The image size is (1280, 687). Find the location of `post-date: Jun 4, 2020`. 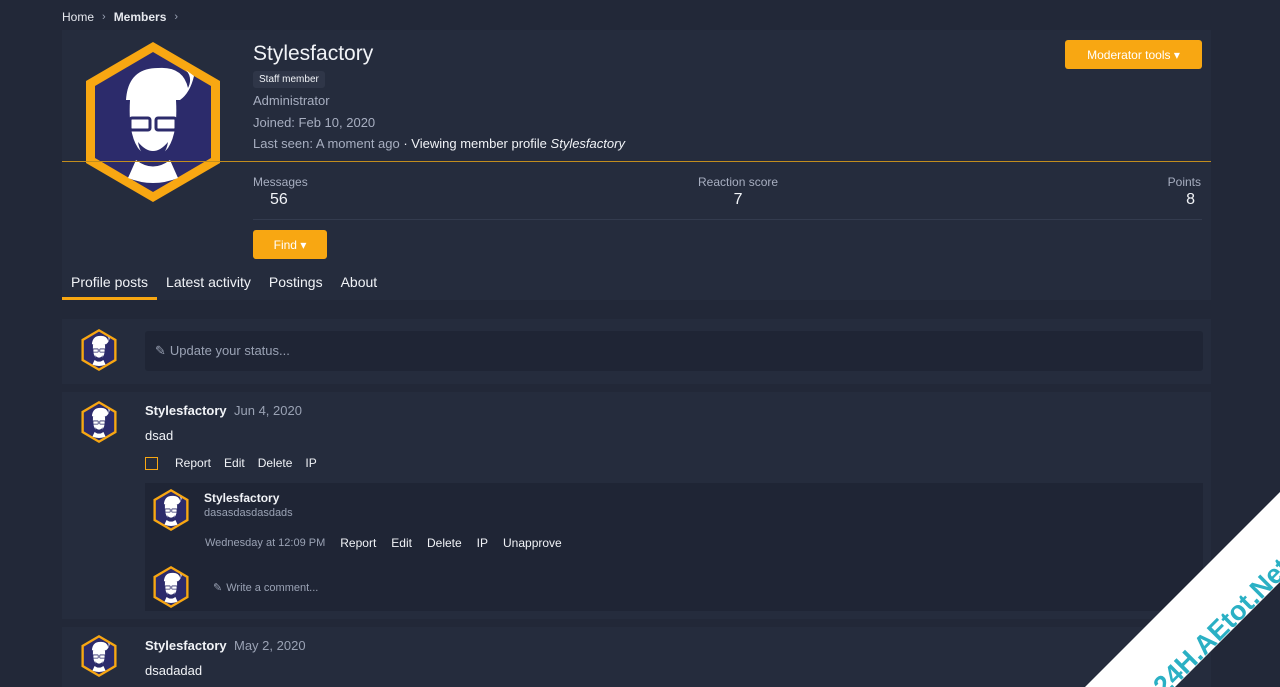

post-date: Jun 4, 2020 is located at coordinates (268, 410).